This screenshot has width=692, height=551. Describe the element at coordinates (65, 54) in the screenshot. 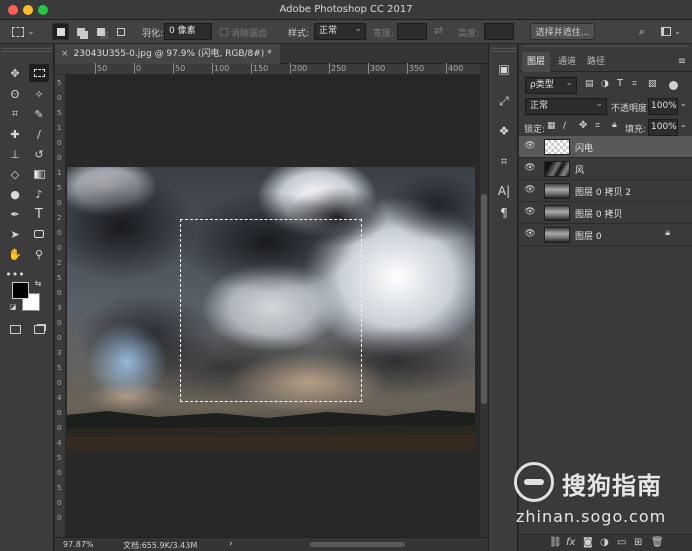

I see `close-tab-icon: ×` at that location.